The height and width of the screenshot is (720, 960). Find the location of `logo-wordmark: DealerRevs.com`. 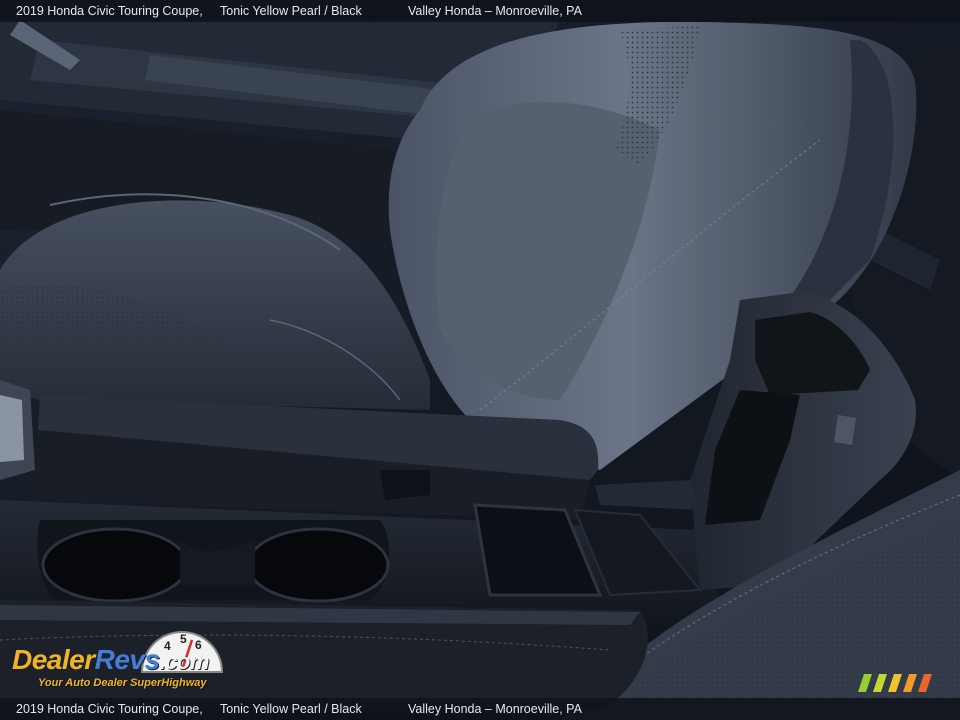

logo-wordmark: DealerRevs.com is located at coordinates (110, 660).